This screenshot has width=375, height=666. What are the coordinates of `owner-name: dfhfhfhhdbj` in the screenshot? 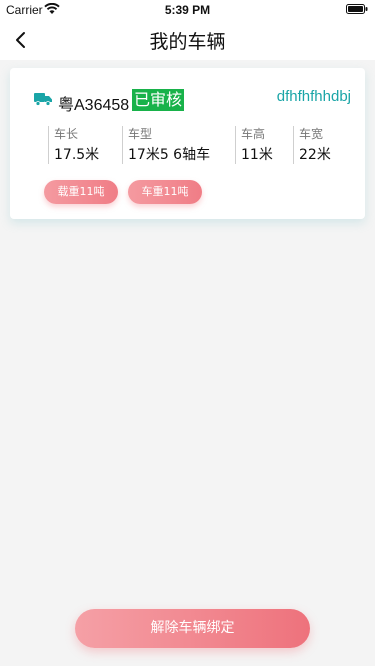 It's located at (313, 96).